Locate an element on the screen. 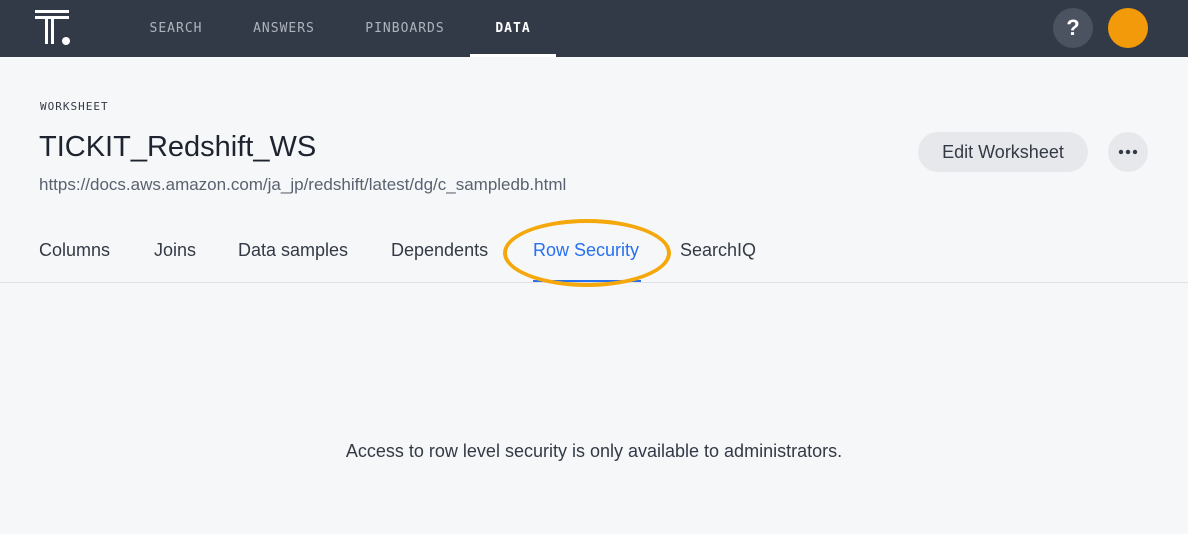 This screenshot has width=1188, height=534. nav-data: DATA is located at coordinates (513, 28).